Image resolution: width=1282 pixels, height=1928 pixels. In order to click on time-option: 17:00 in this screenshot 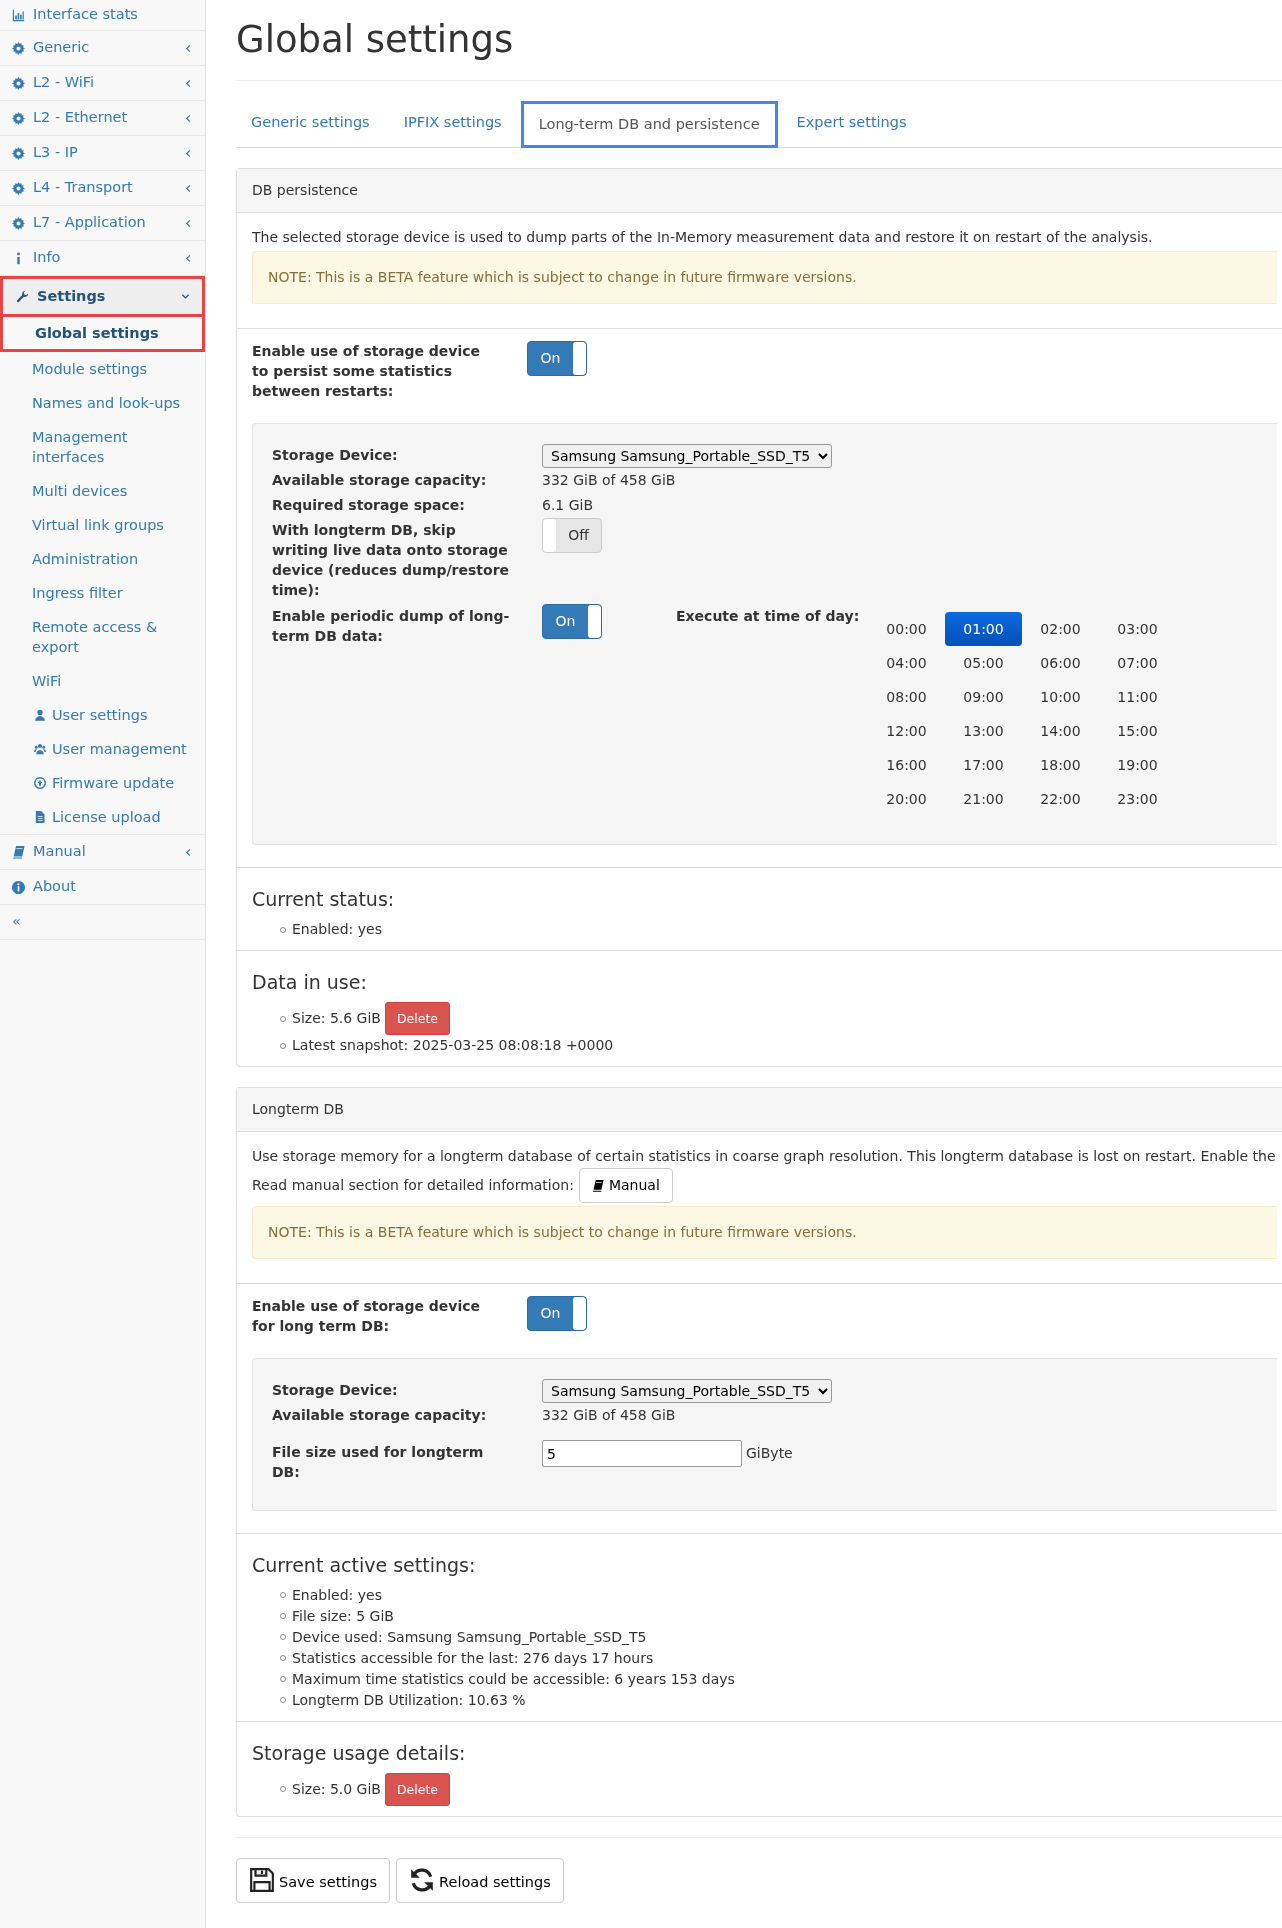, I will do `click(983, 765)`.